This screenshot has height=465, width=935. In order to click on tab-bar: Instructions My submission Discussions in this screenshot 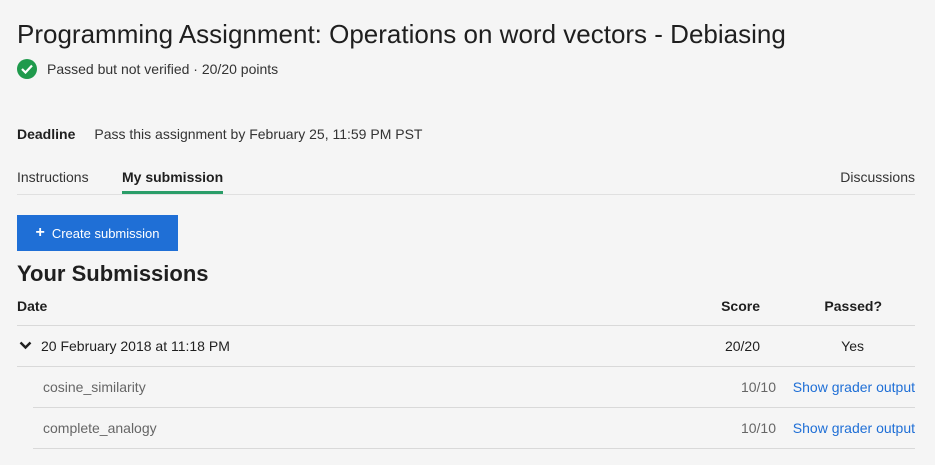, I will do `click(466, 176)`.